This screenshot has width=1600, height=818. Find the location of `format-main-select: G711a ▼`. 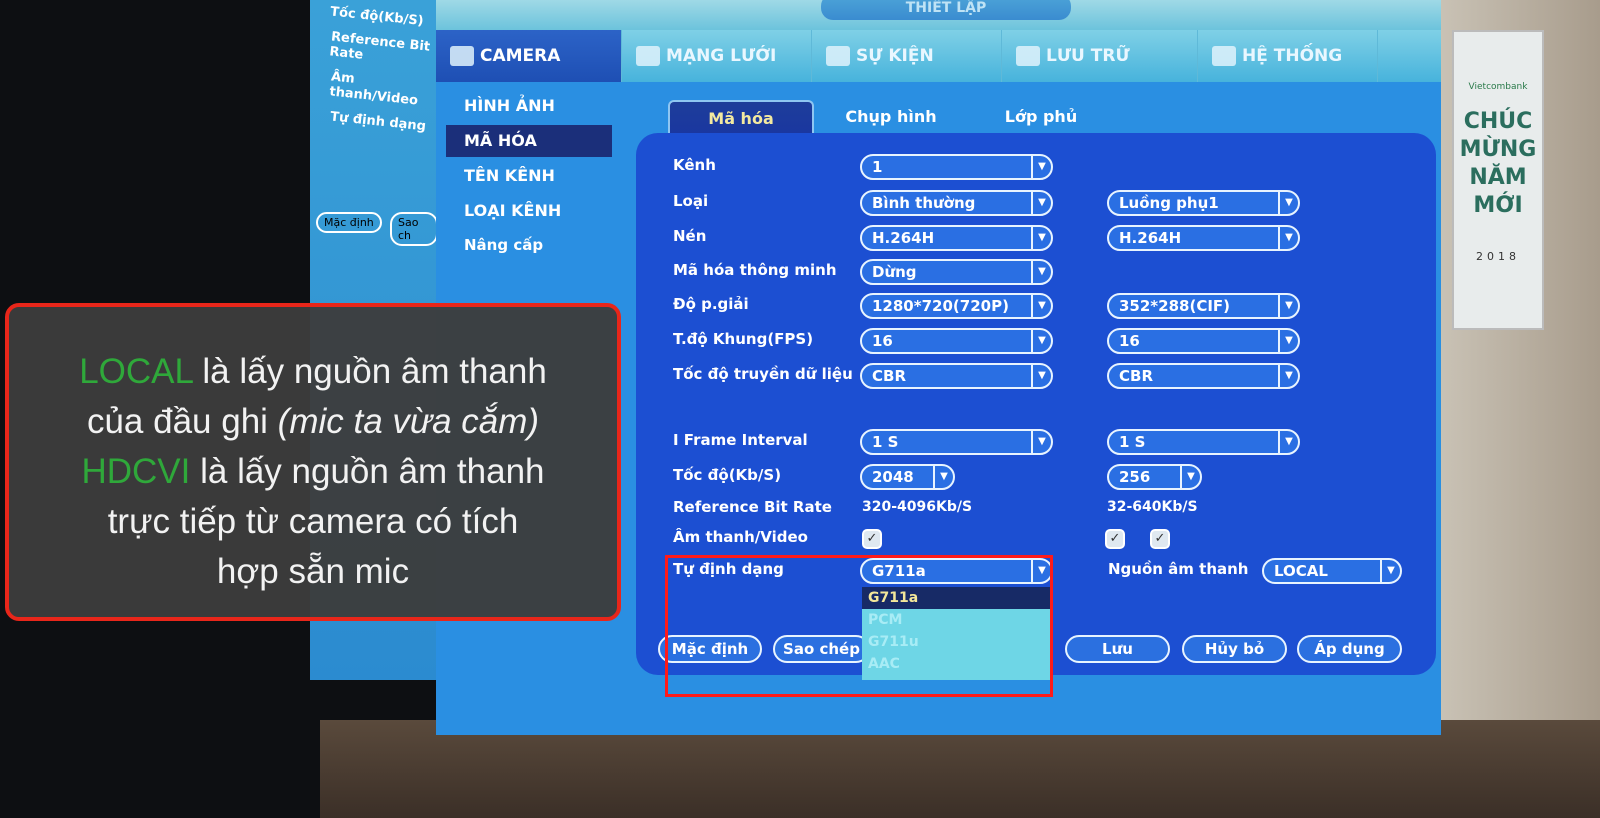

format-main-select: G711a ▼ is located at coordinates (956, 571).